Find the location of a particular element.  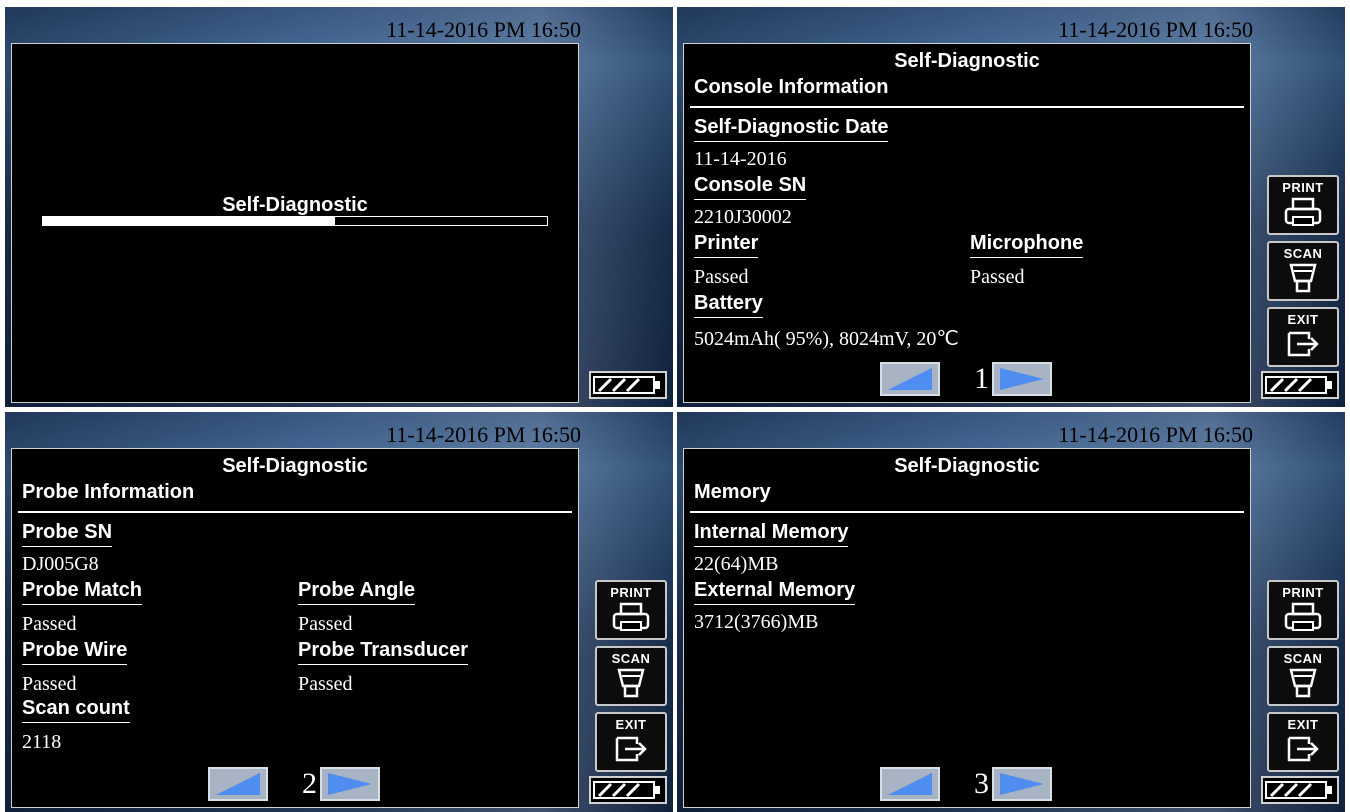

battery-value: 5024mAh( 95%), 8024mV, 20℃ is located at coordinates (826, 339).